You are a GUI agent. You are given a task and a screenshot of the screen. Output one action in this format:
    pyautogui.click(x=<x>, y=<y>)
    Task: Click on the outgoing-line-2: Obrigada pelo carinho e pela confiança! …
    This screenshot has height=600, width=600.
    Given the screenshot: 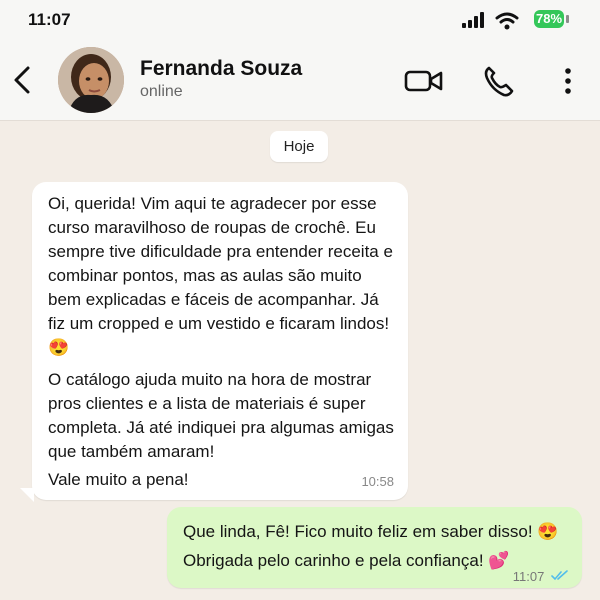 What is the action you would take?
    pyautogui.click(x=346, y=560)
    